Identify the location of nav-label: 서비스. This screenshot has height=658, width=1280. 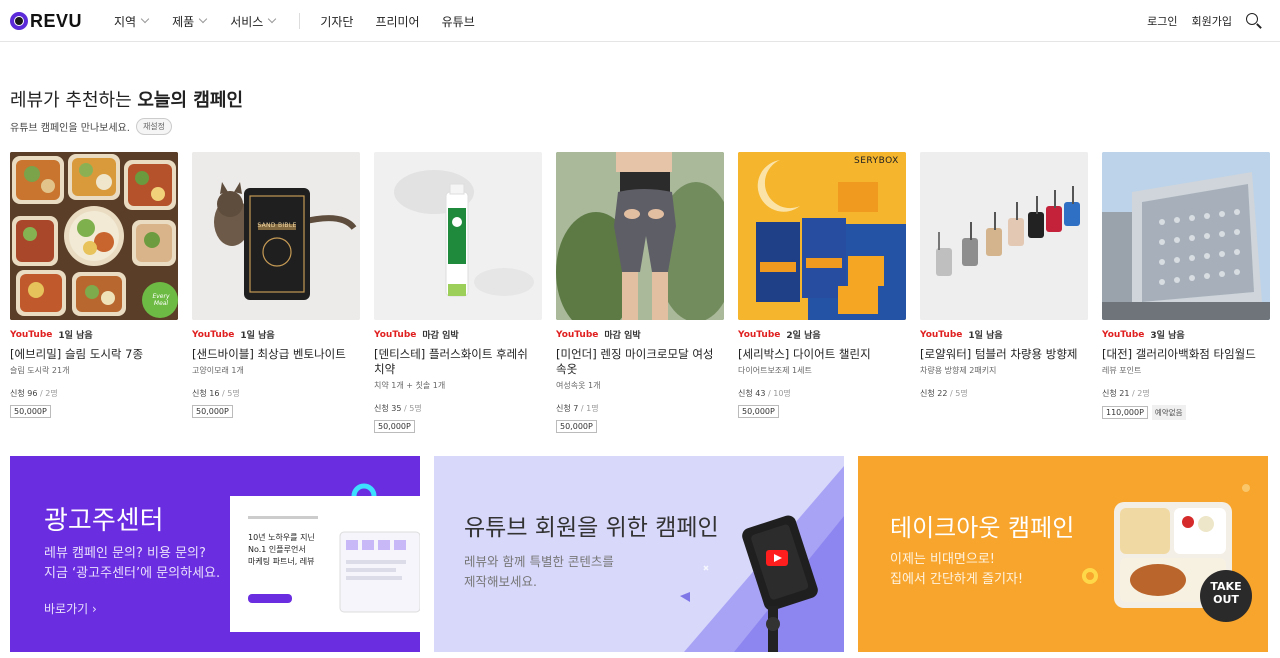
(247, 21).